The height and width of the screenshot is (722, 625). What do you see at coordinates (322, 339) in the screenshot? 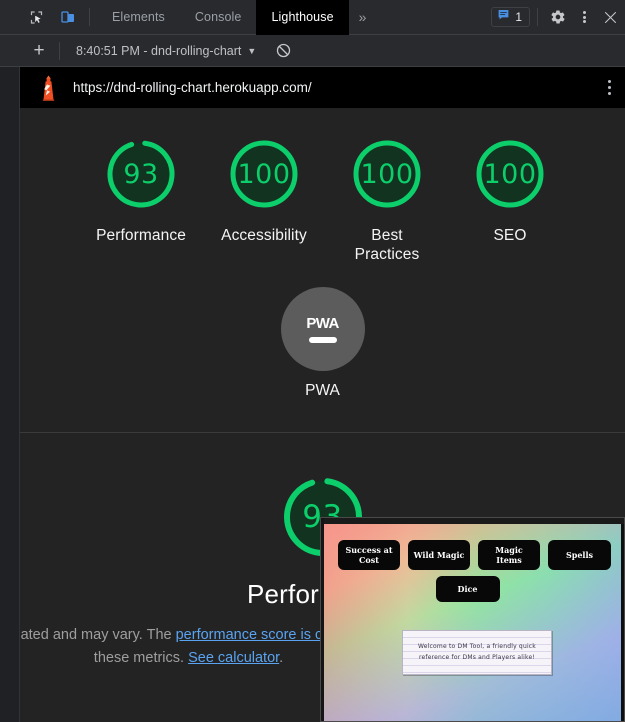
I see `pwa-dash-icon` at bounding box center [322, 339].